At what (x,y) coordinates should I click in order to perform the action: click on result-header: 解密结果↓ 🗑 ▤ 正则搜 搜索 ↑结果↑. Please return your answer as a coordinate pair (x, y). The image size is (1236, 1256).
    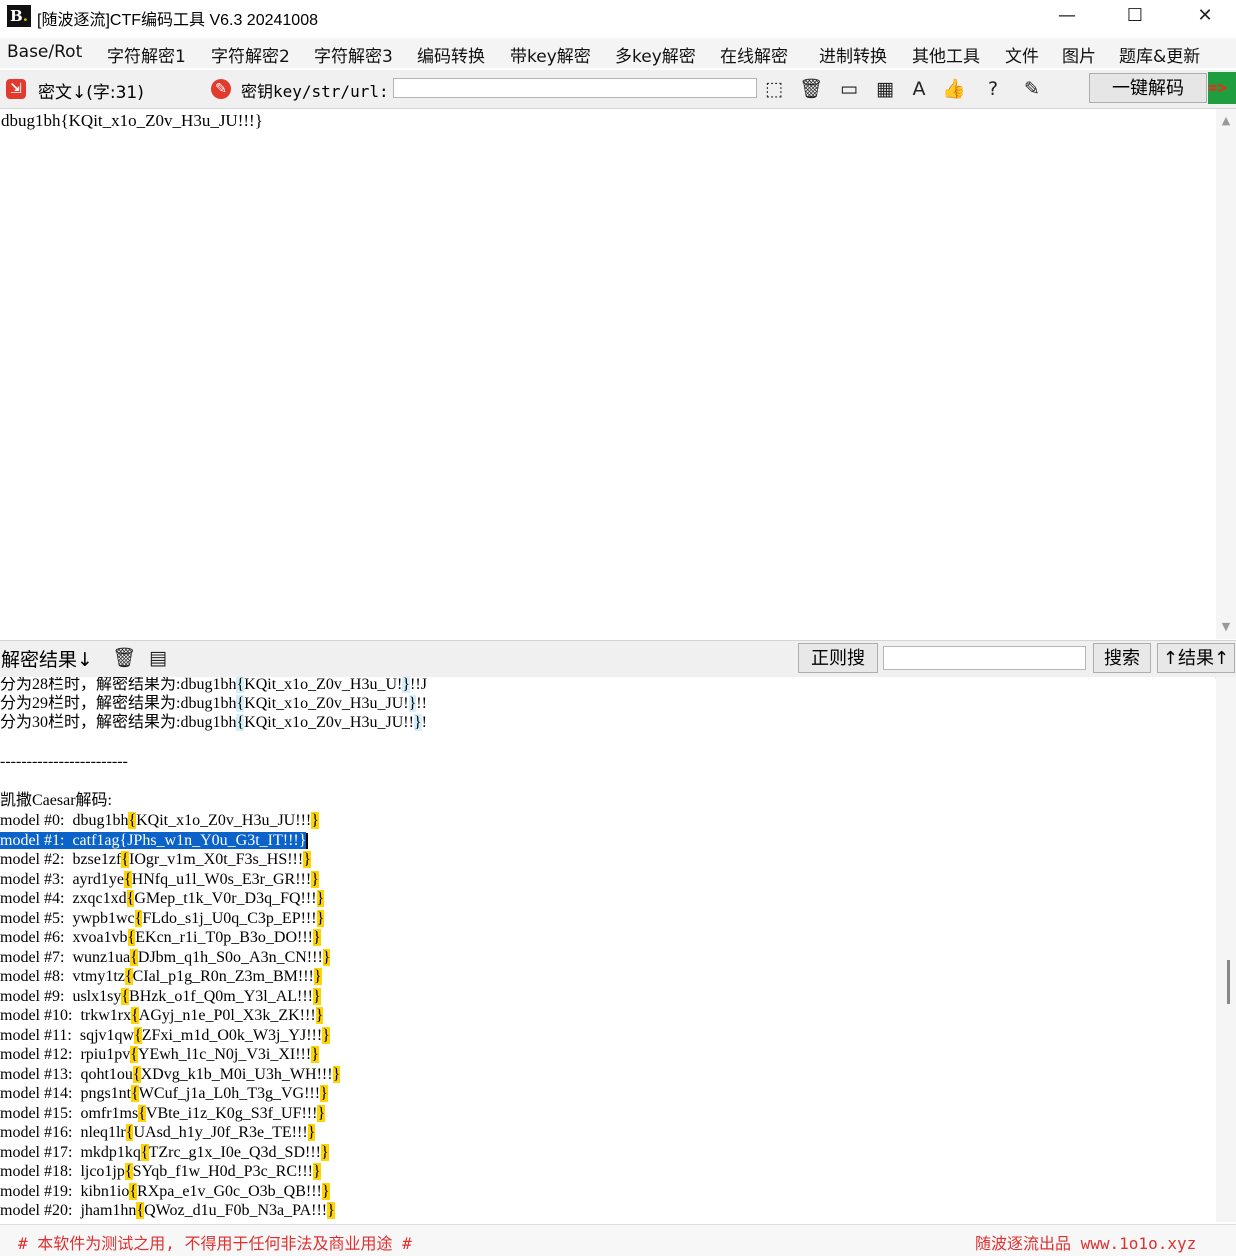
    Looking at the image, I should click on (618, 659).